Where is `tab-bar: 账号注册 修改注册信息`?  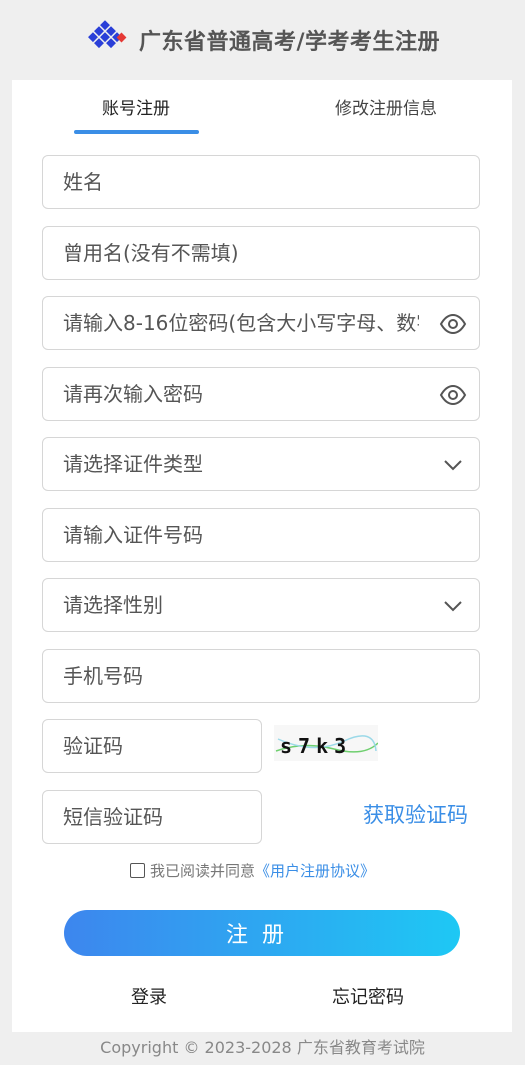
tab-bar: 账号注册 修改注册信息 is located at coordinates (262, 108).